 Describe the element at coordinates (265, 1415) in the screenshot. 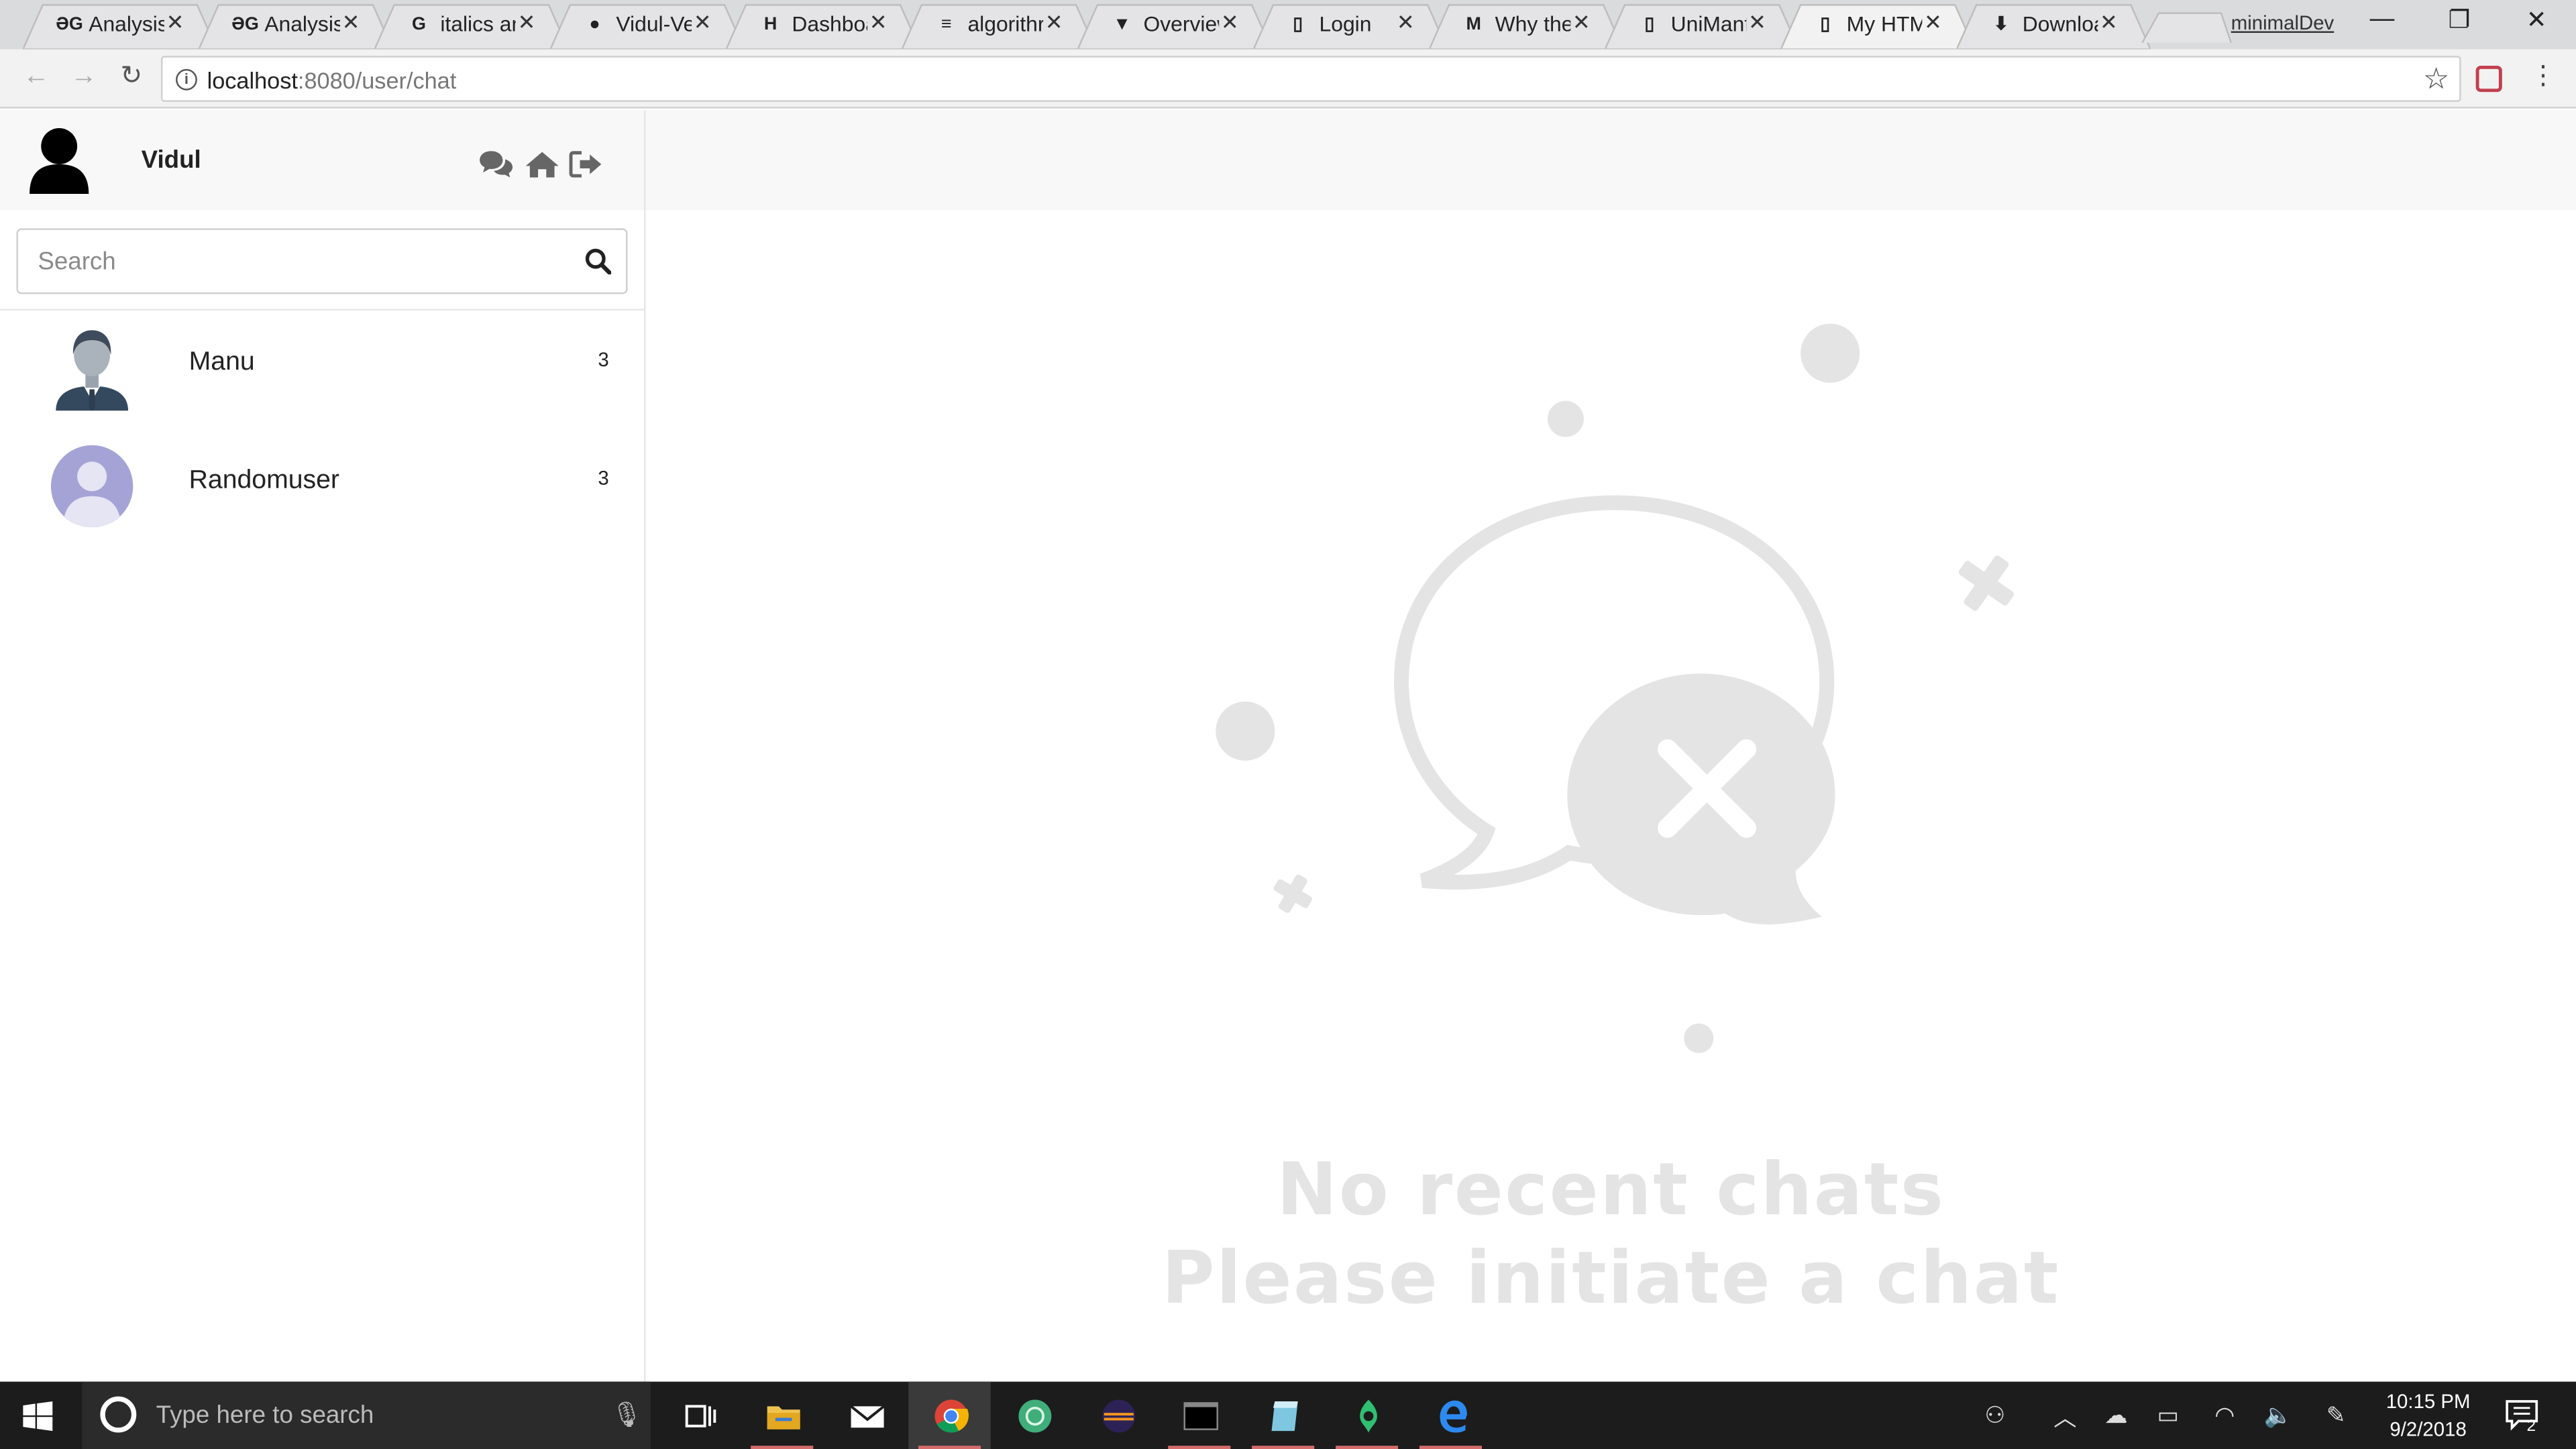

I see `taskbar-search-placeholder: Type here to search` at that location.